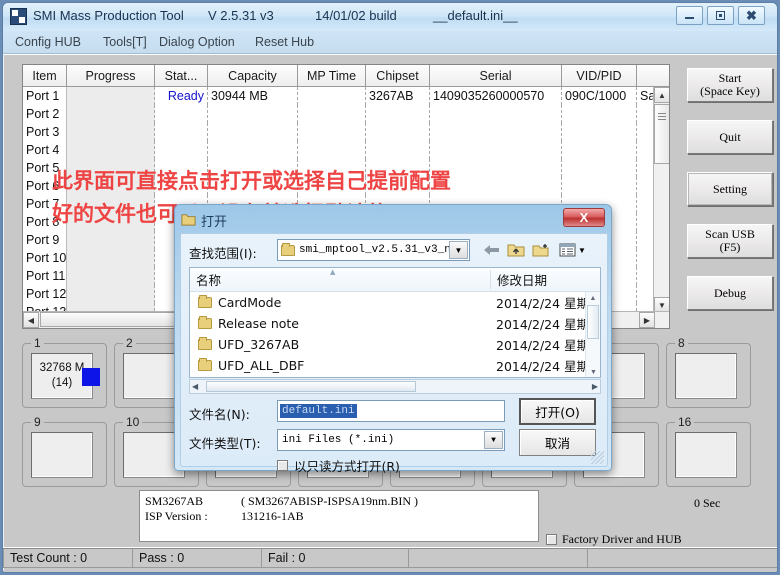 The height and width of the screenshot is (575, 780). Describe the element at coordinates (338, 168) in the screenshot. I see `table-row: Port 5` at that location.